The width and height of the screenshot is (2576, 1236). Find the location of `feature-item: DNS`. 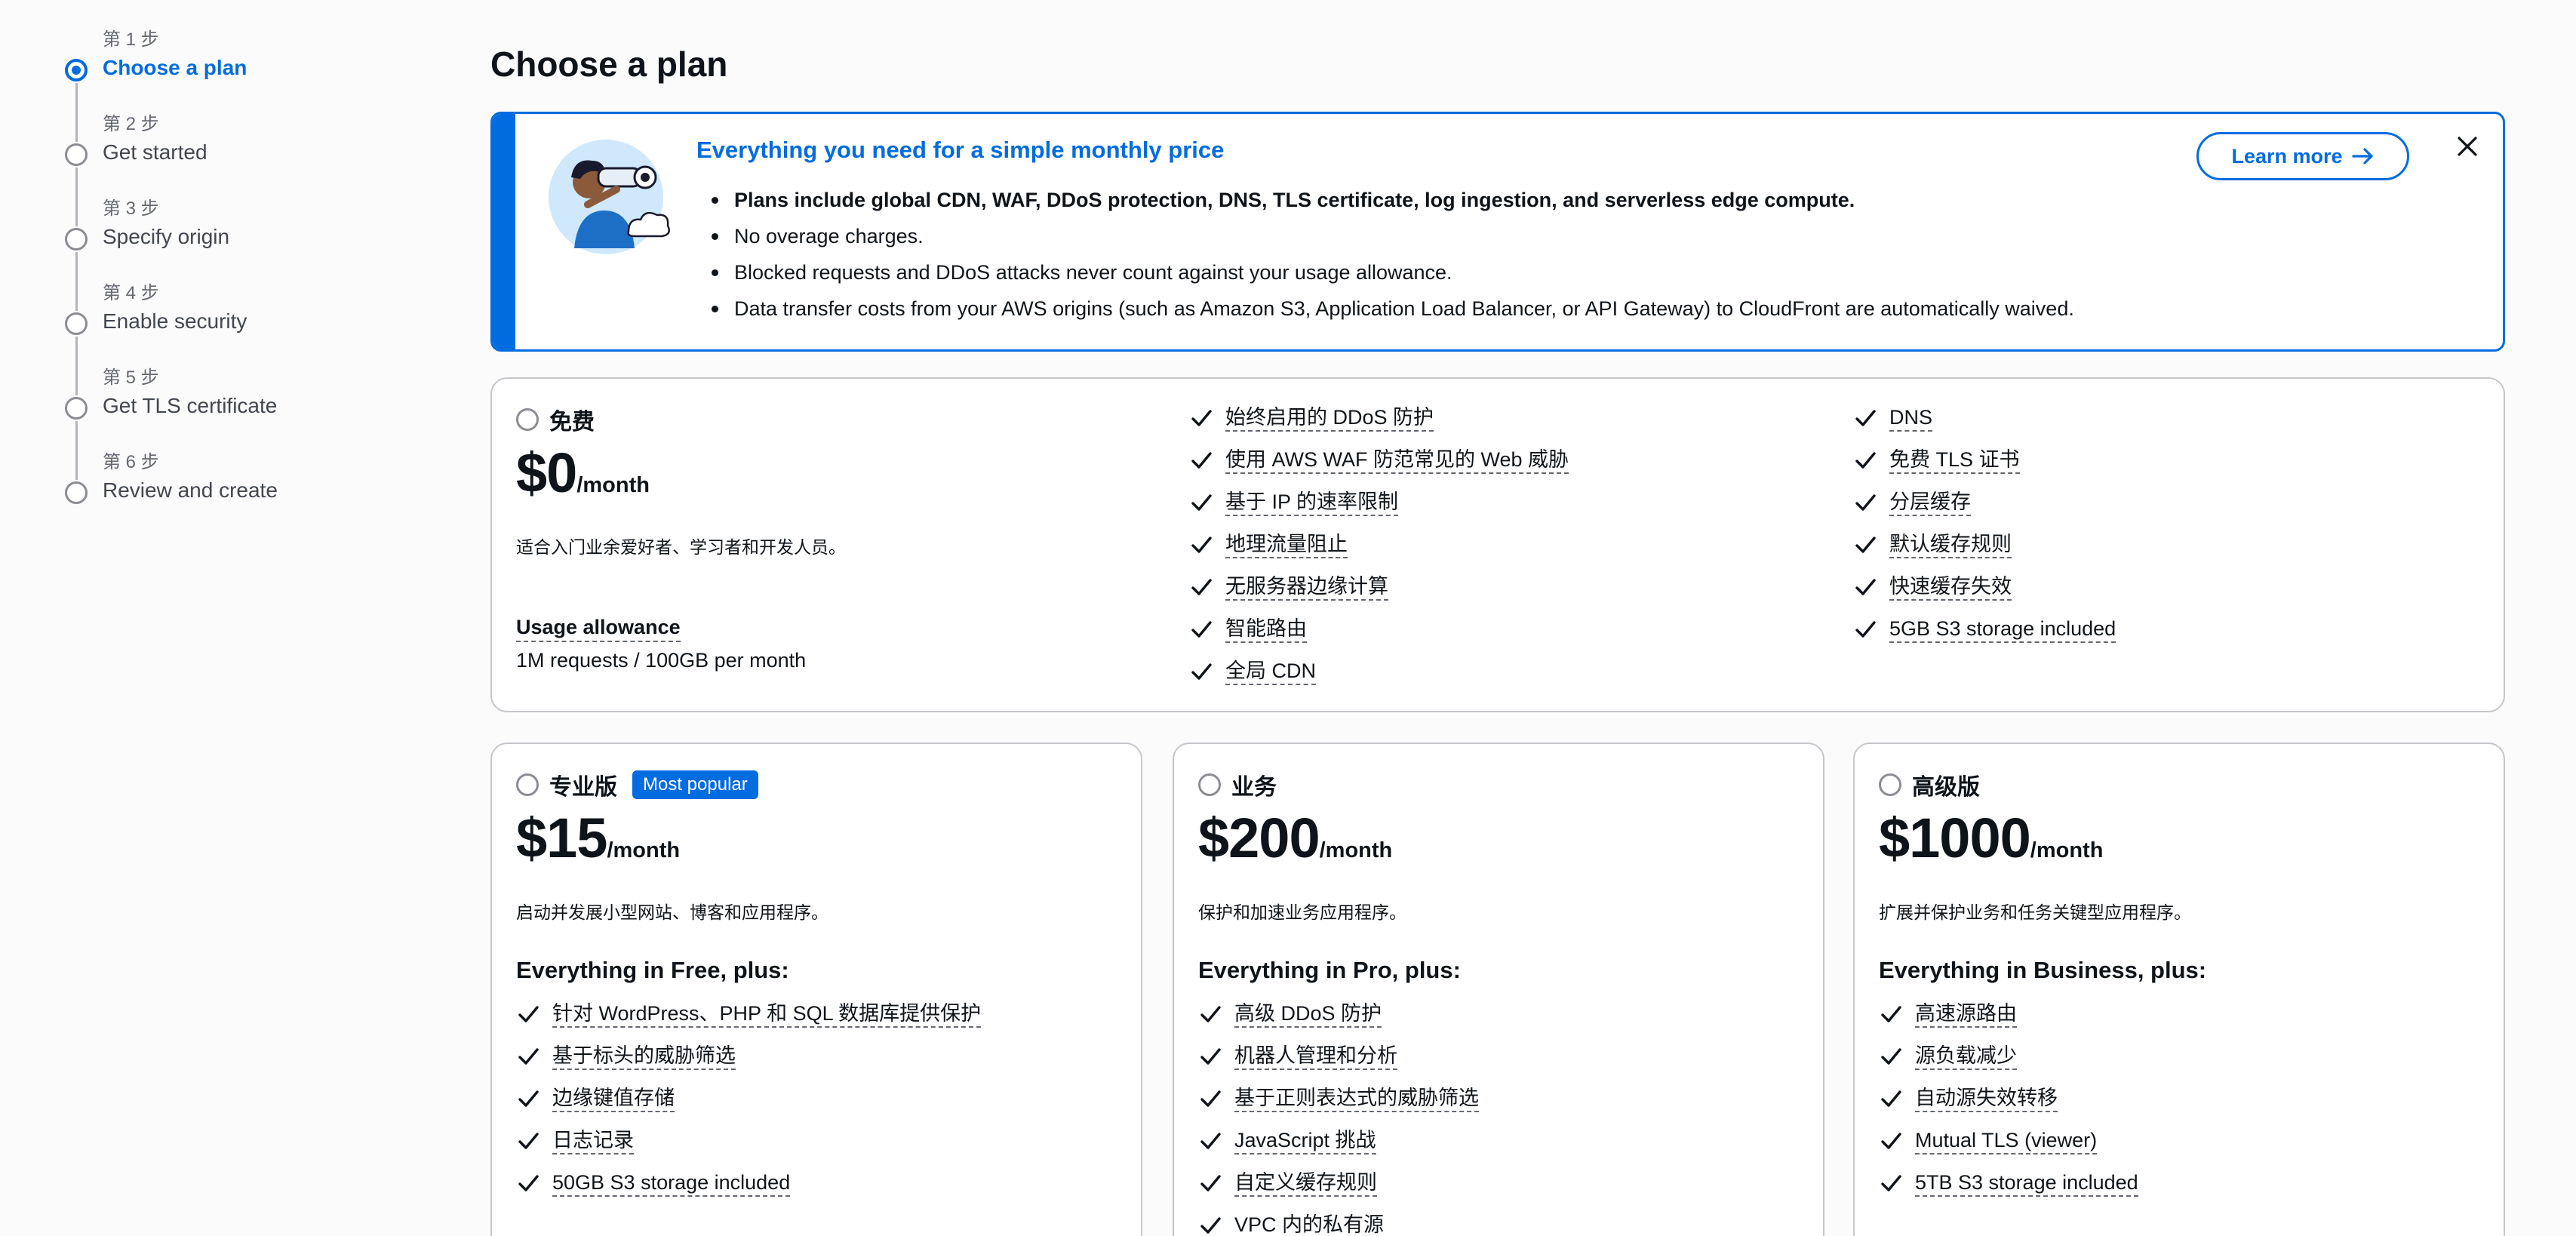

feature-item: DNS is located at coordinates (1984, 418).